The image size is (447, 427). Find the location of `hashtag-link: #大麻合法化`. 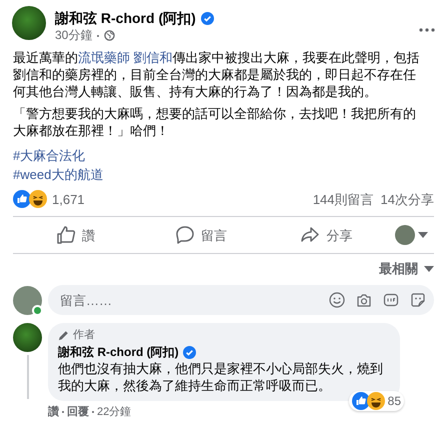

hashtag-link: #大麻合法化 is located at coordinates (49, 155).